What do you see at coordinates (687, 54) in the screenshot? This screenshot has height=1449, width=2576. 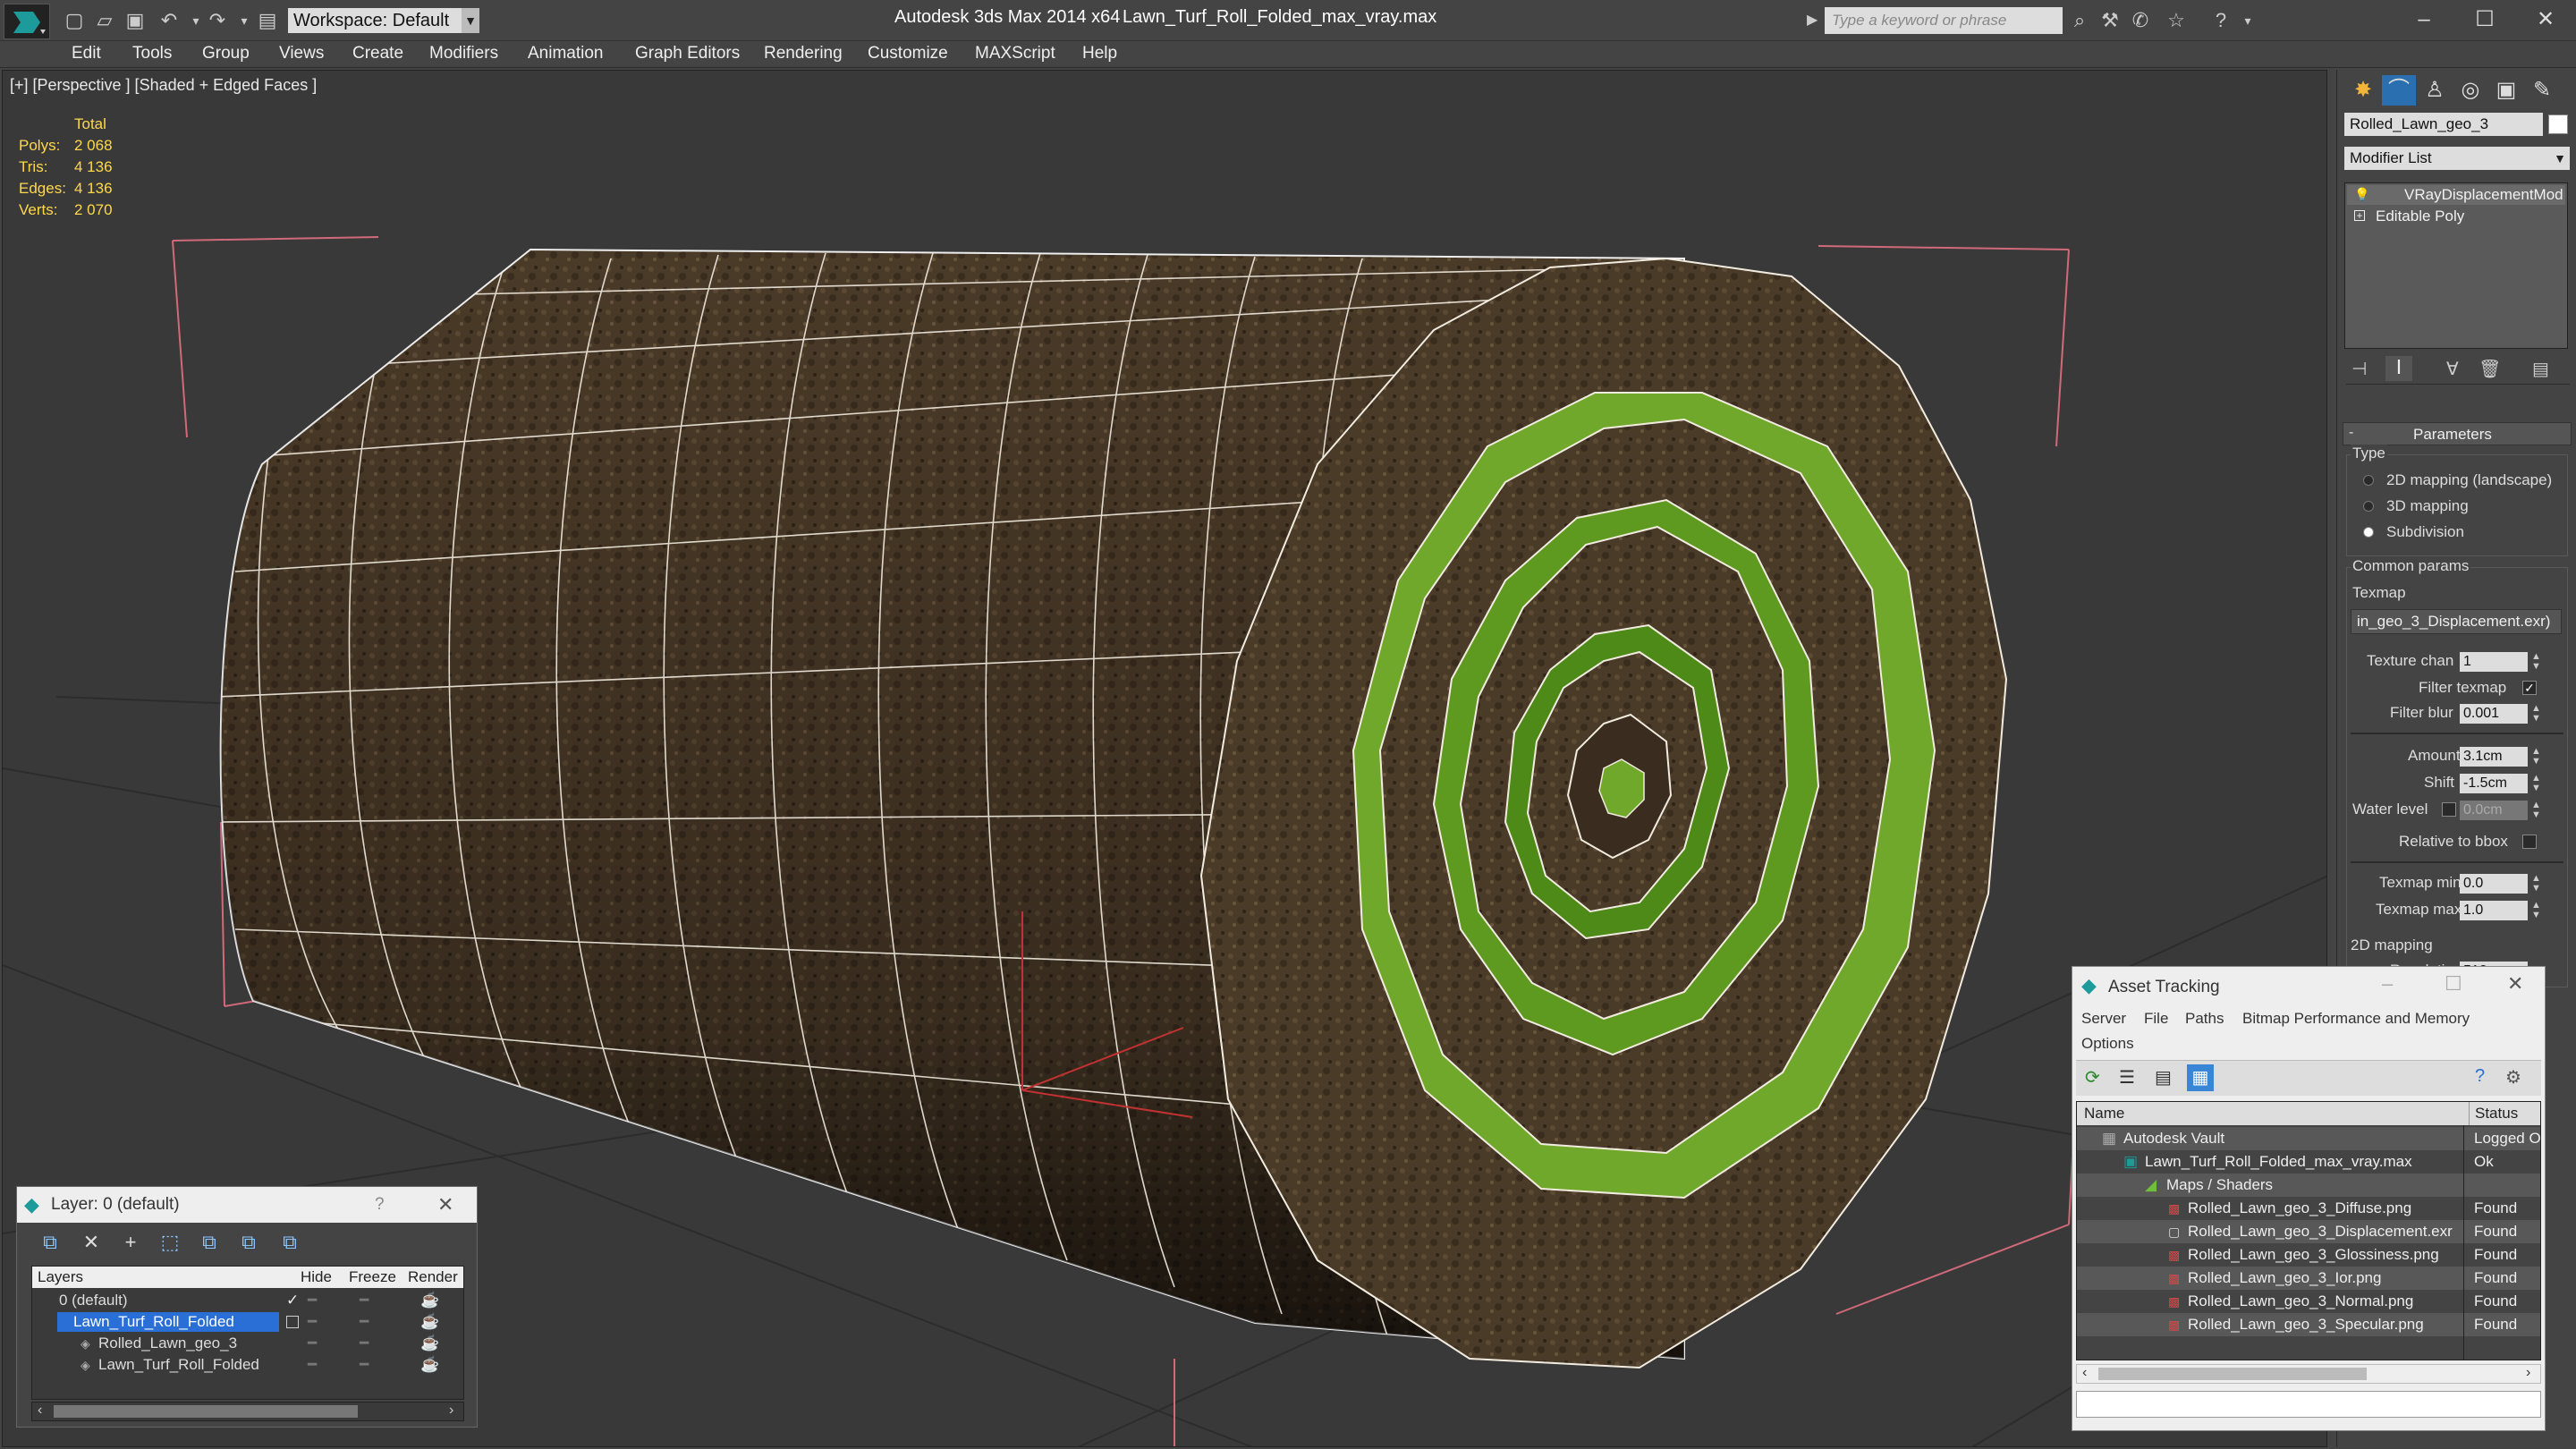 I see `menu-graph-editors: Graph Editors` at bounding box center [687, 54].